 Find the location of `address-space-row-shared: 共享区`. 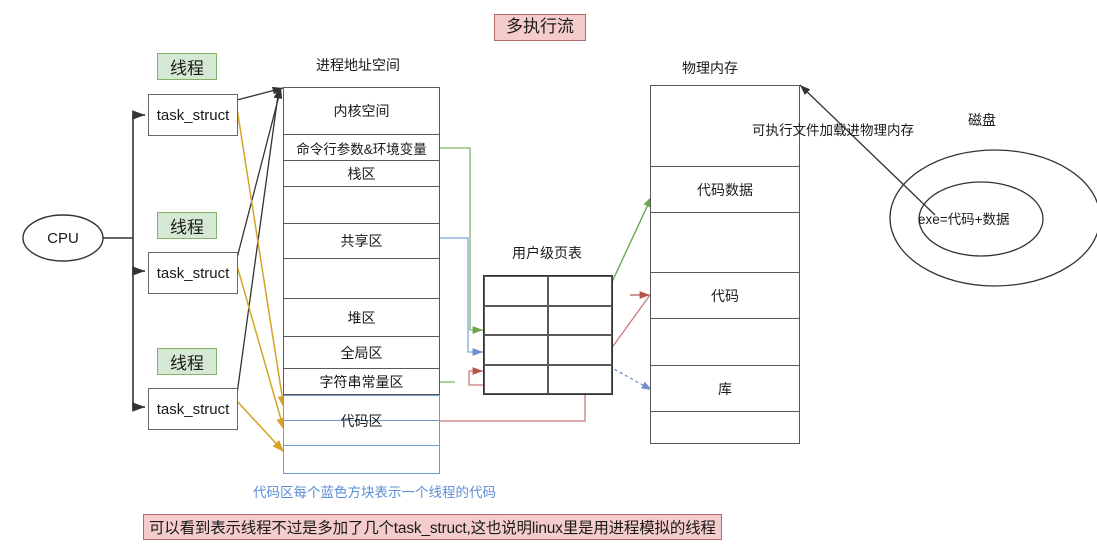

address-space-row-shared: 共享区 is located at coordinates (361, 241).